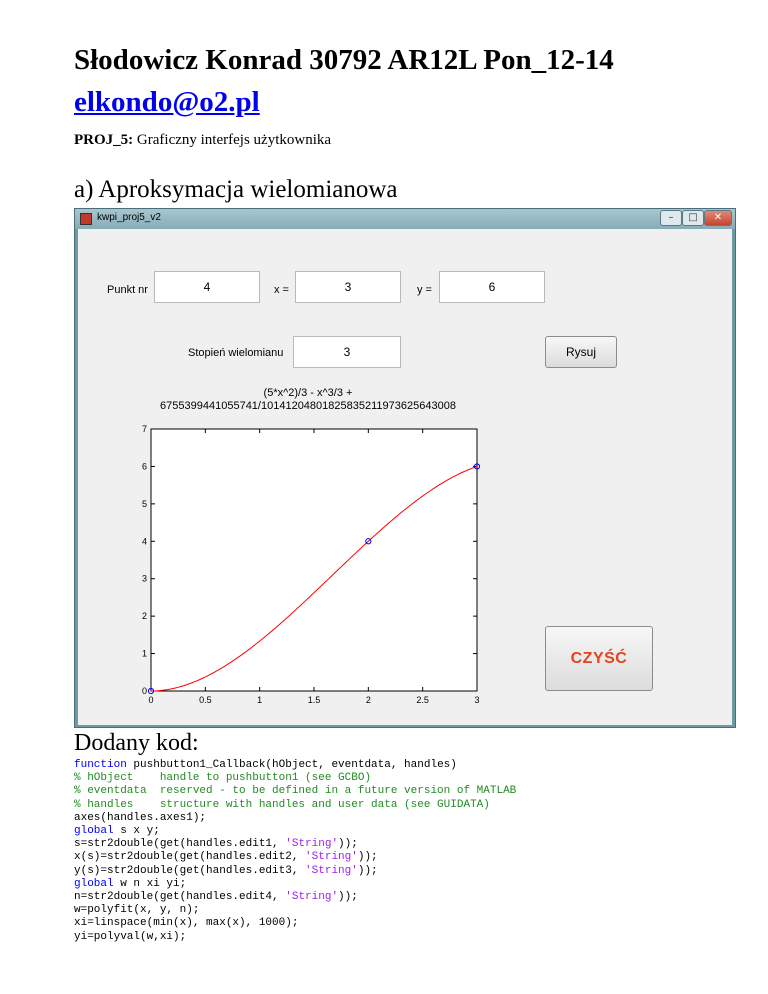  What do you see at coordinates (180, 897) in the screenshot?
I see `code-token: n=str2double(get(handles.edit4,` at bounding box center [180, 897].